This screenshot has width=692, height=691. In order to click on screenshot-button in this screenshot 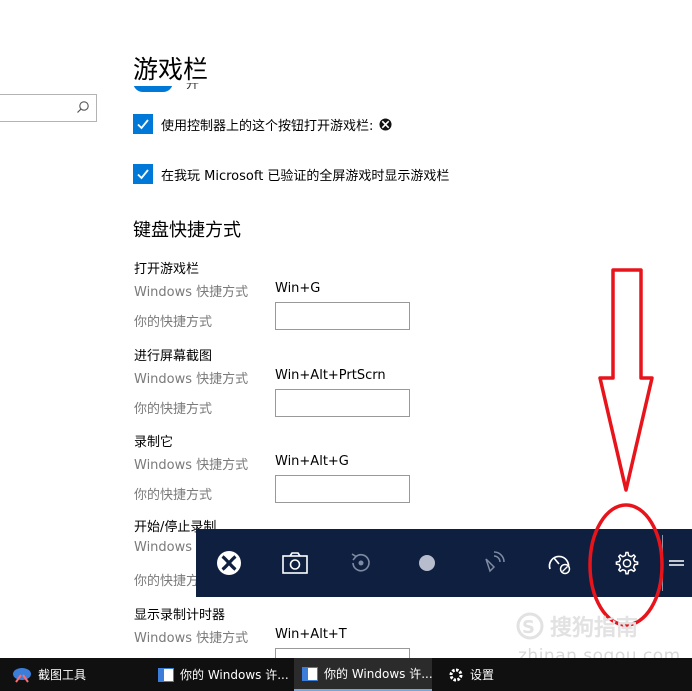, I will do `click(295, 563)`.